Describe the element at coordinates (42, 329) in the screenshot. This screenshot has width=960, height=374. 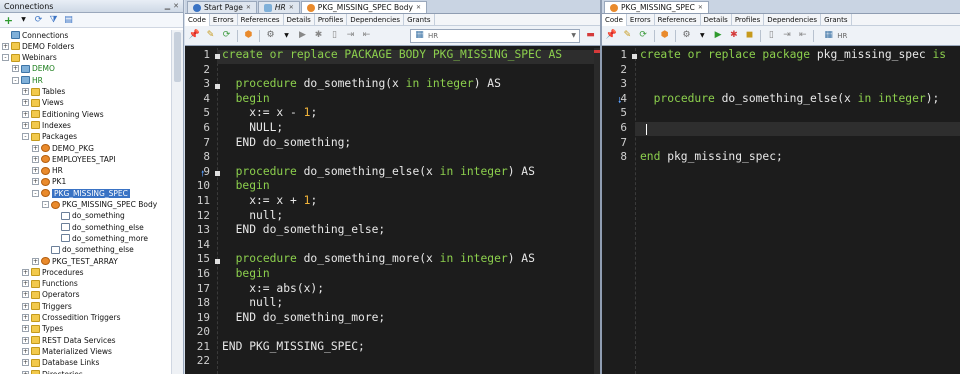
I see `tree-node: + Types` at that location.